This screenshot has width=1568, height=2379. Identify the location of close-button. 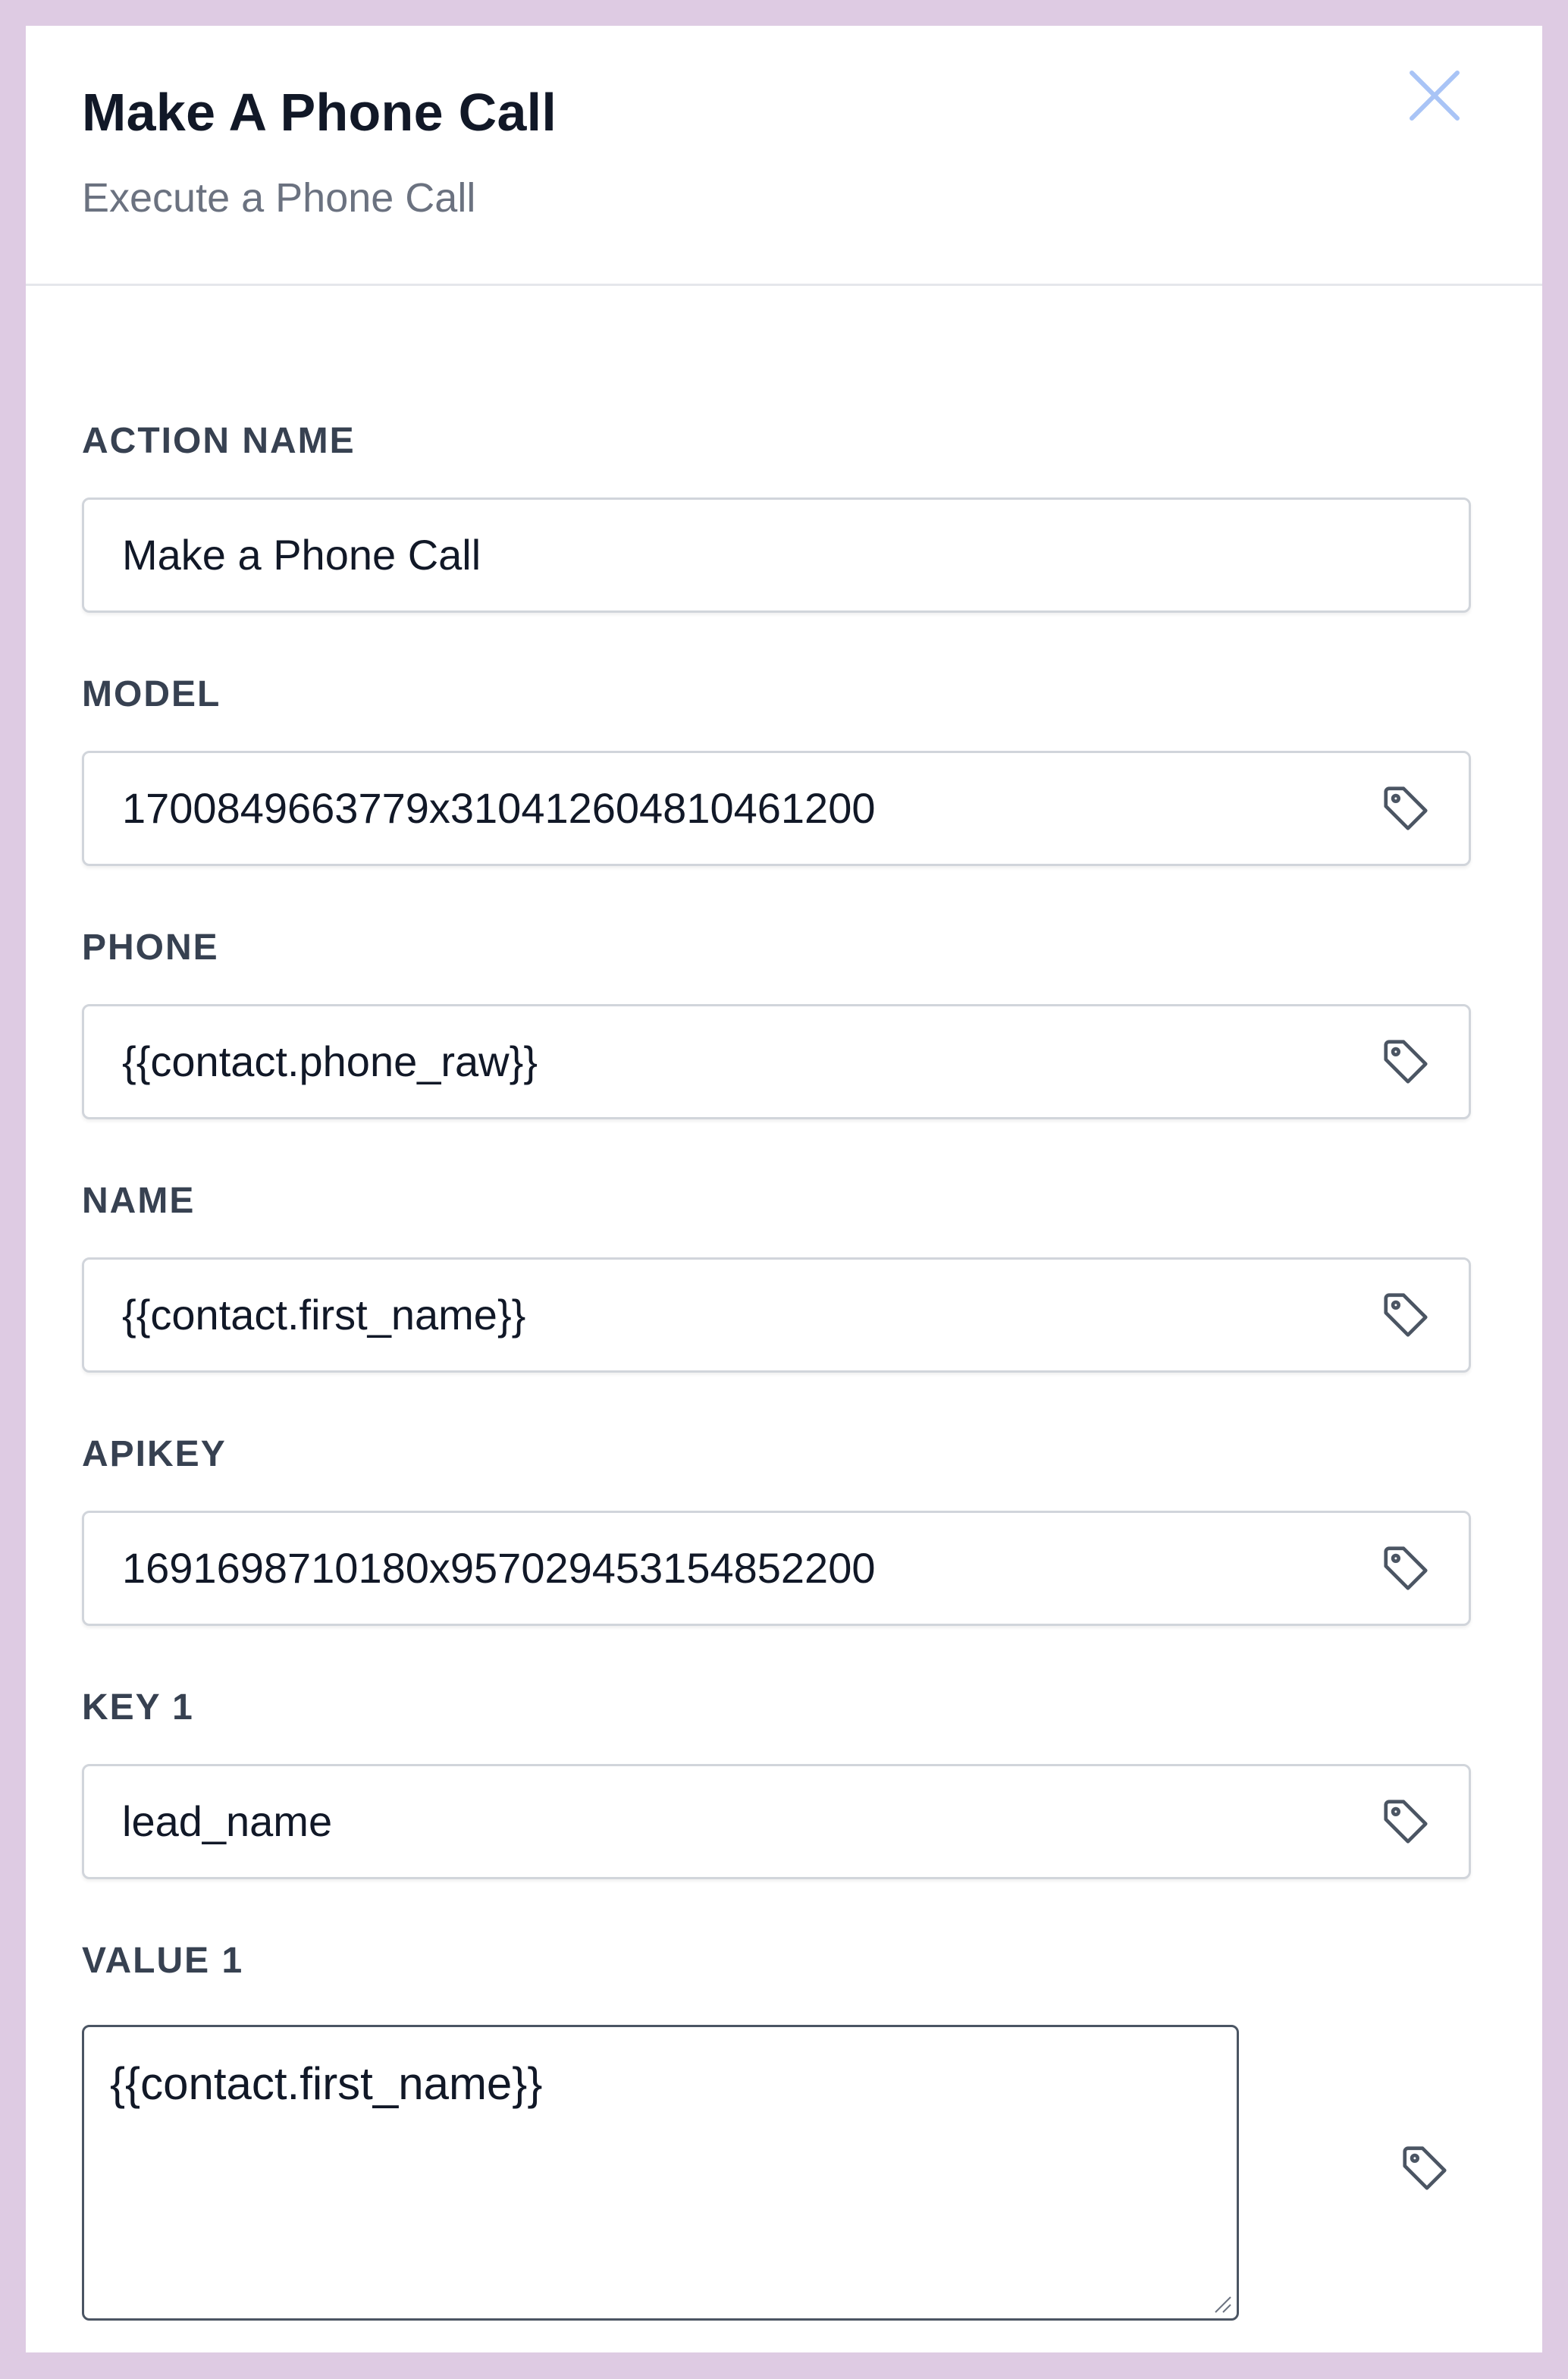
(1435, 95).